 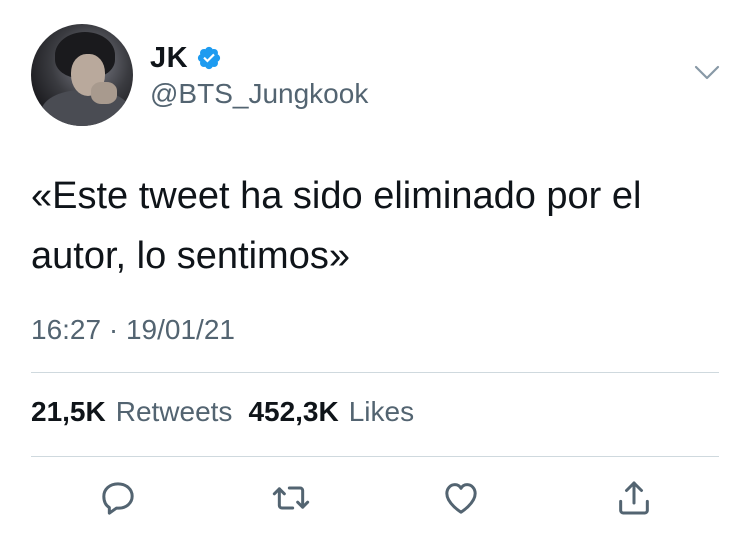 I want to click on heart-icon, so click(x=461, y=498).